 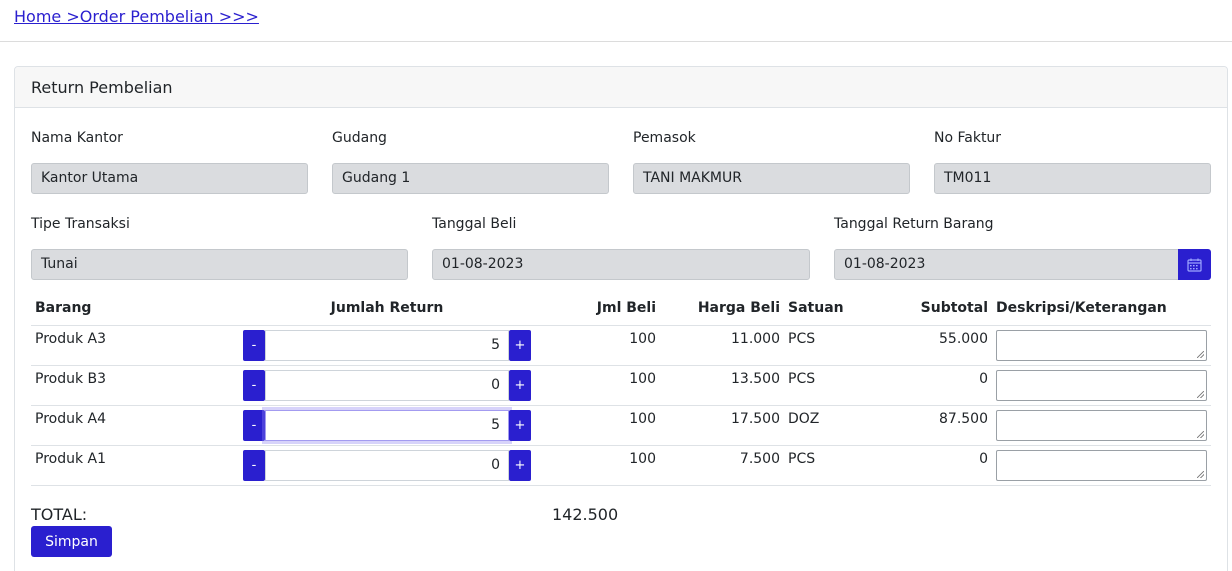 What do you see at coordinates (1081, 308) in the screenshot?
I see `col-deskripsi: Deskripsi/Keterangan` at bounding box center [1081, 308].